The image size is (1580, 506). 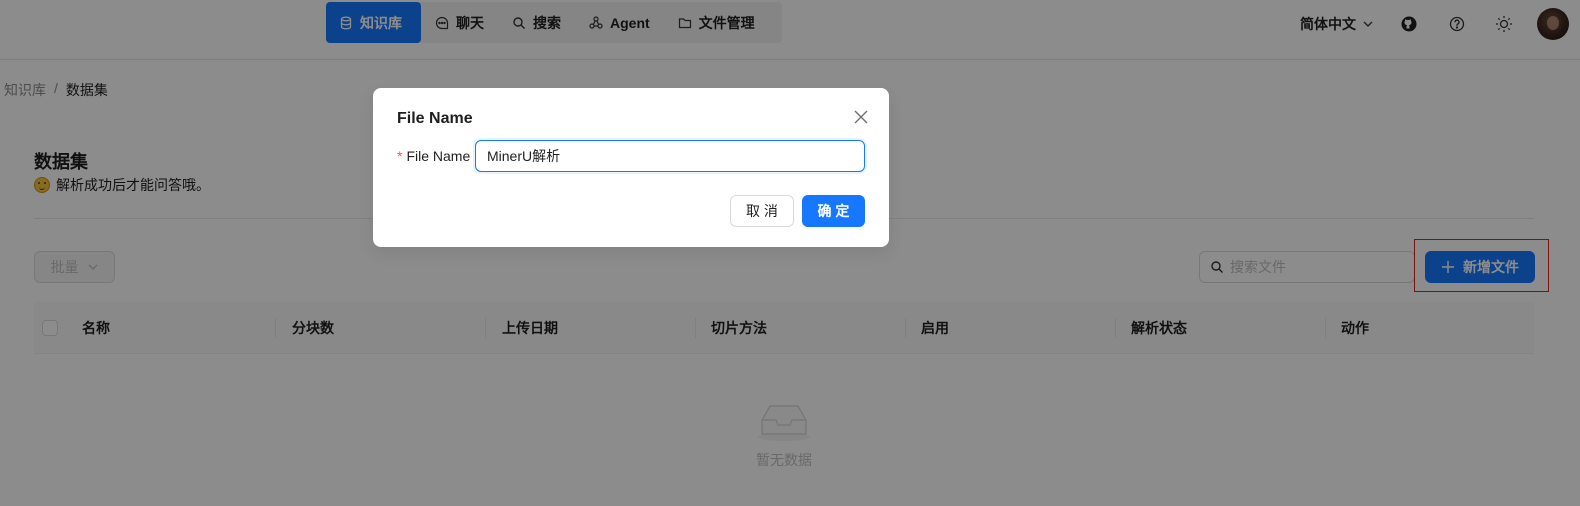 What do you see at coordinates (435, 118) in the screenshot?
I see `modal-title: File Name` at bounding box center [435, 118].